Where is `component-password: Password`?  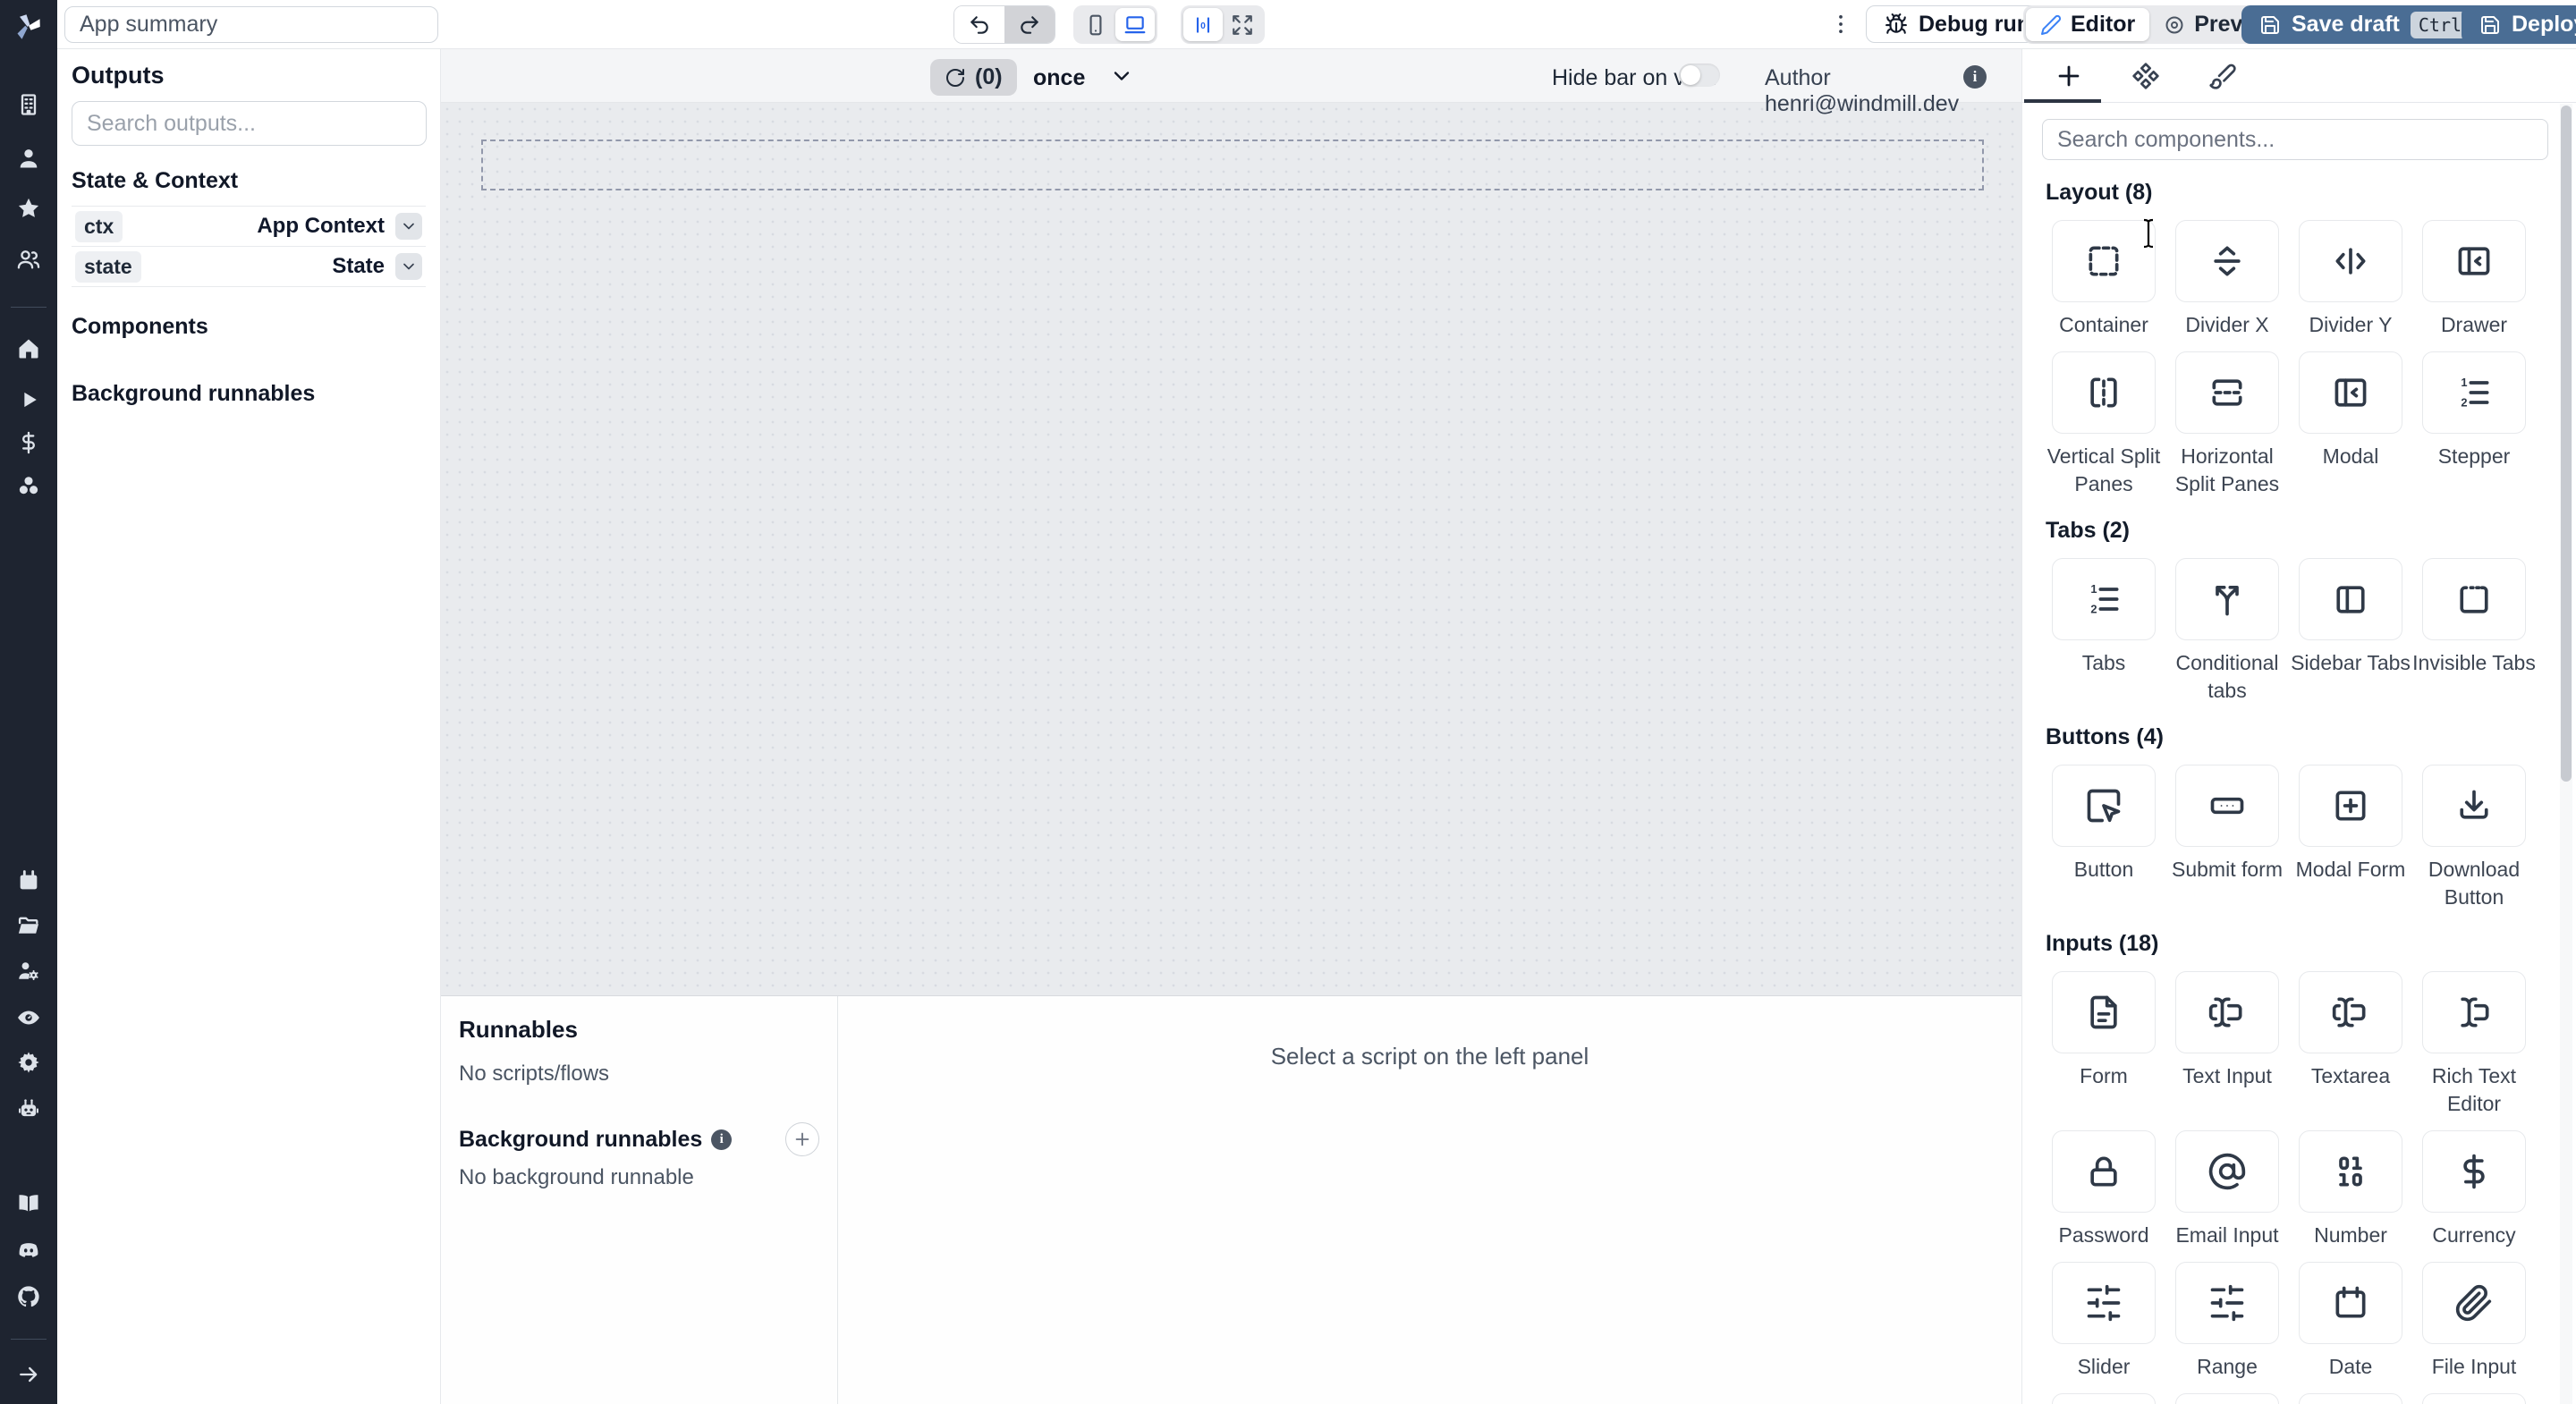
component-password: Password is located at coordinates (2103, 1189).